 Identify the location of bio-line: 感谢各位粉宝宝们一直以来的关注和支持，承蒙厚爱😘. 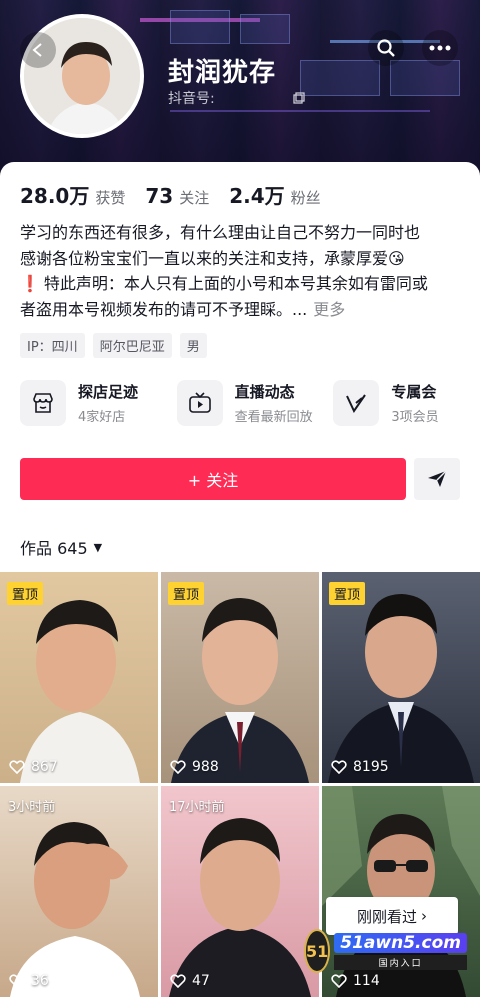
(242, 259).